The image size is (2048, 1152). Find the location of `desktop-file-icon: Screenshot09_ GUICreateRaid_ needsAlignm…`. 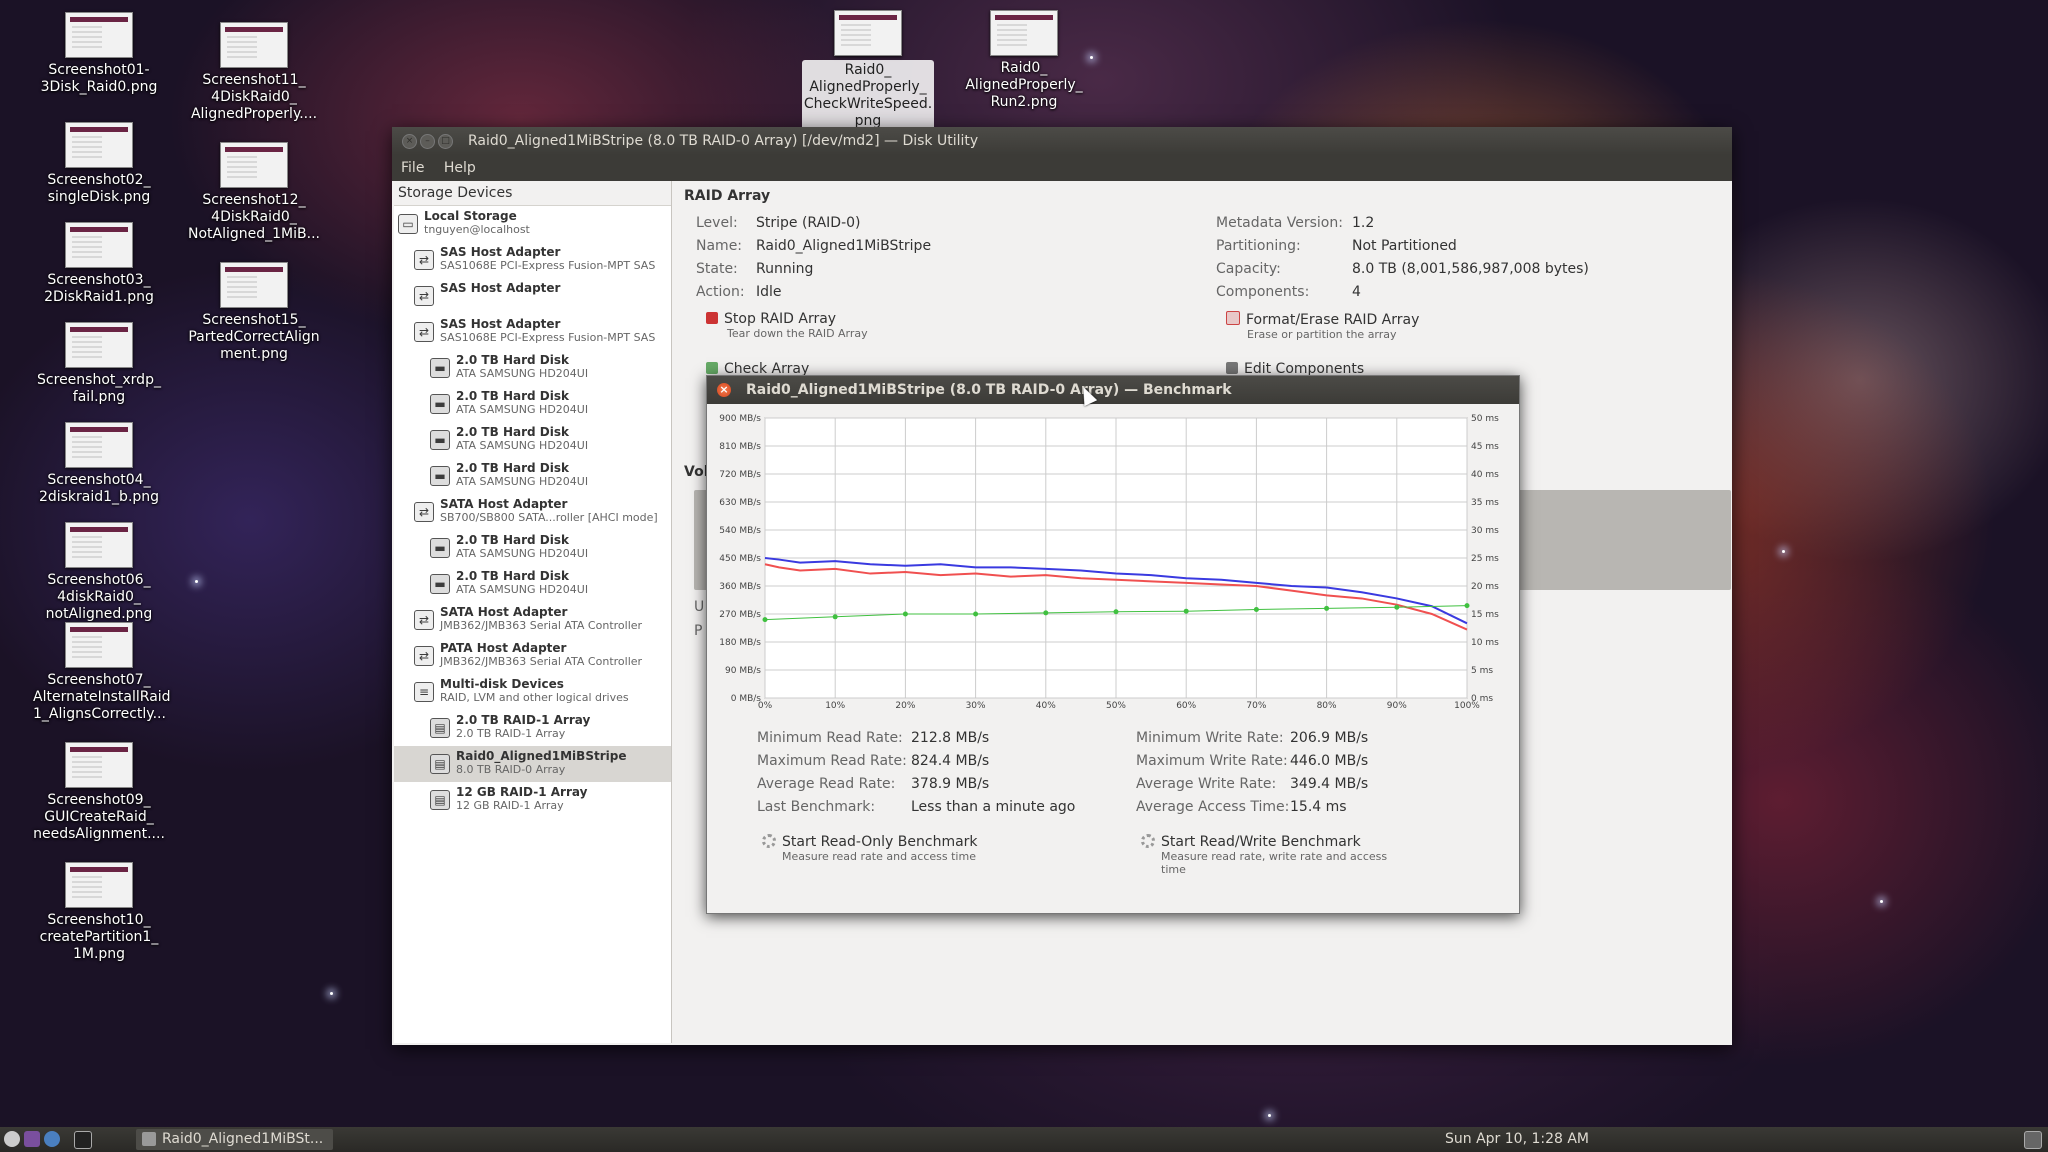

desktop-file-icon: Screenshot09_ GUICreateRaid_ needsAlignm… is located at coordinates (99, 792).